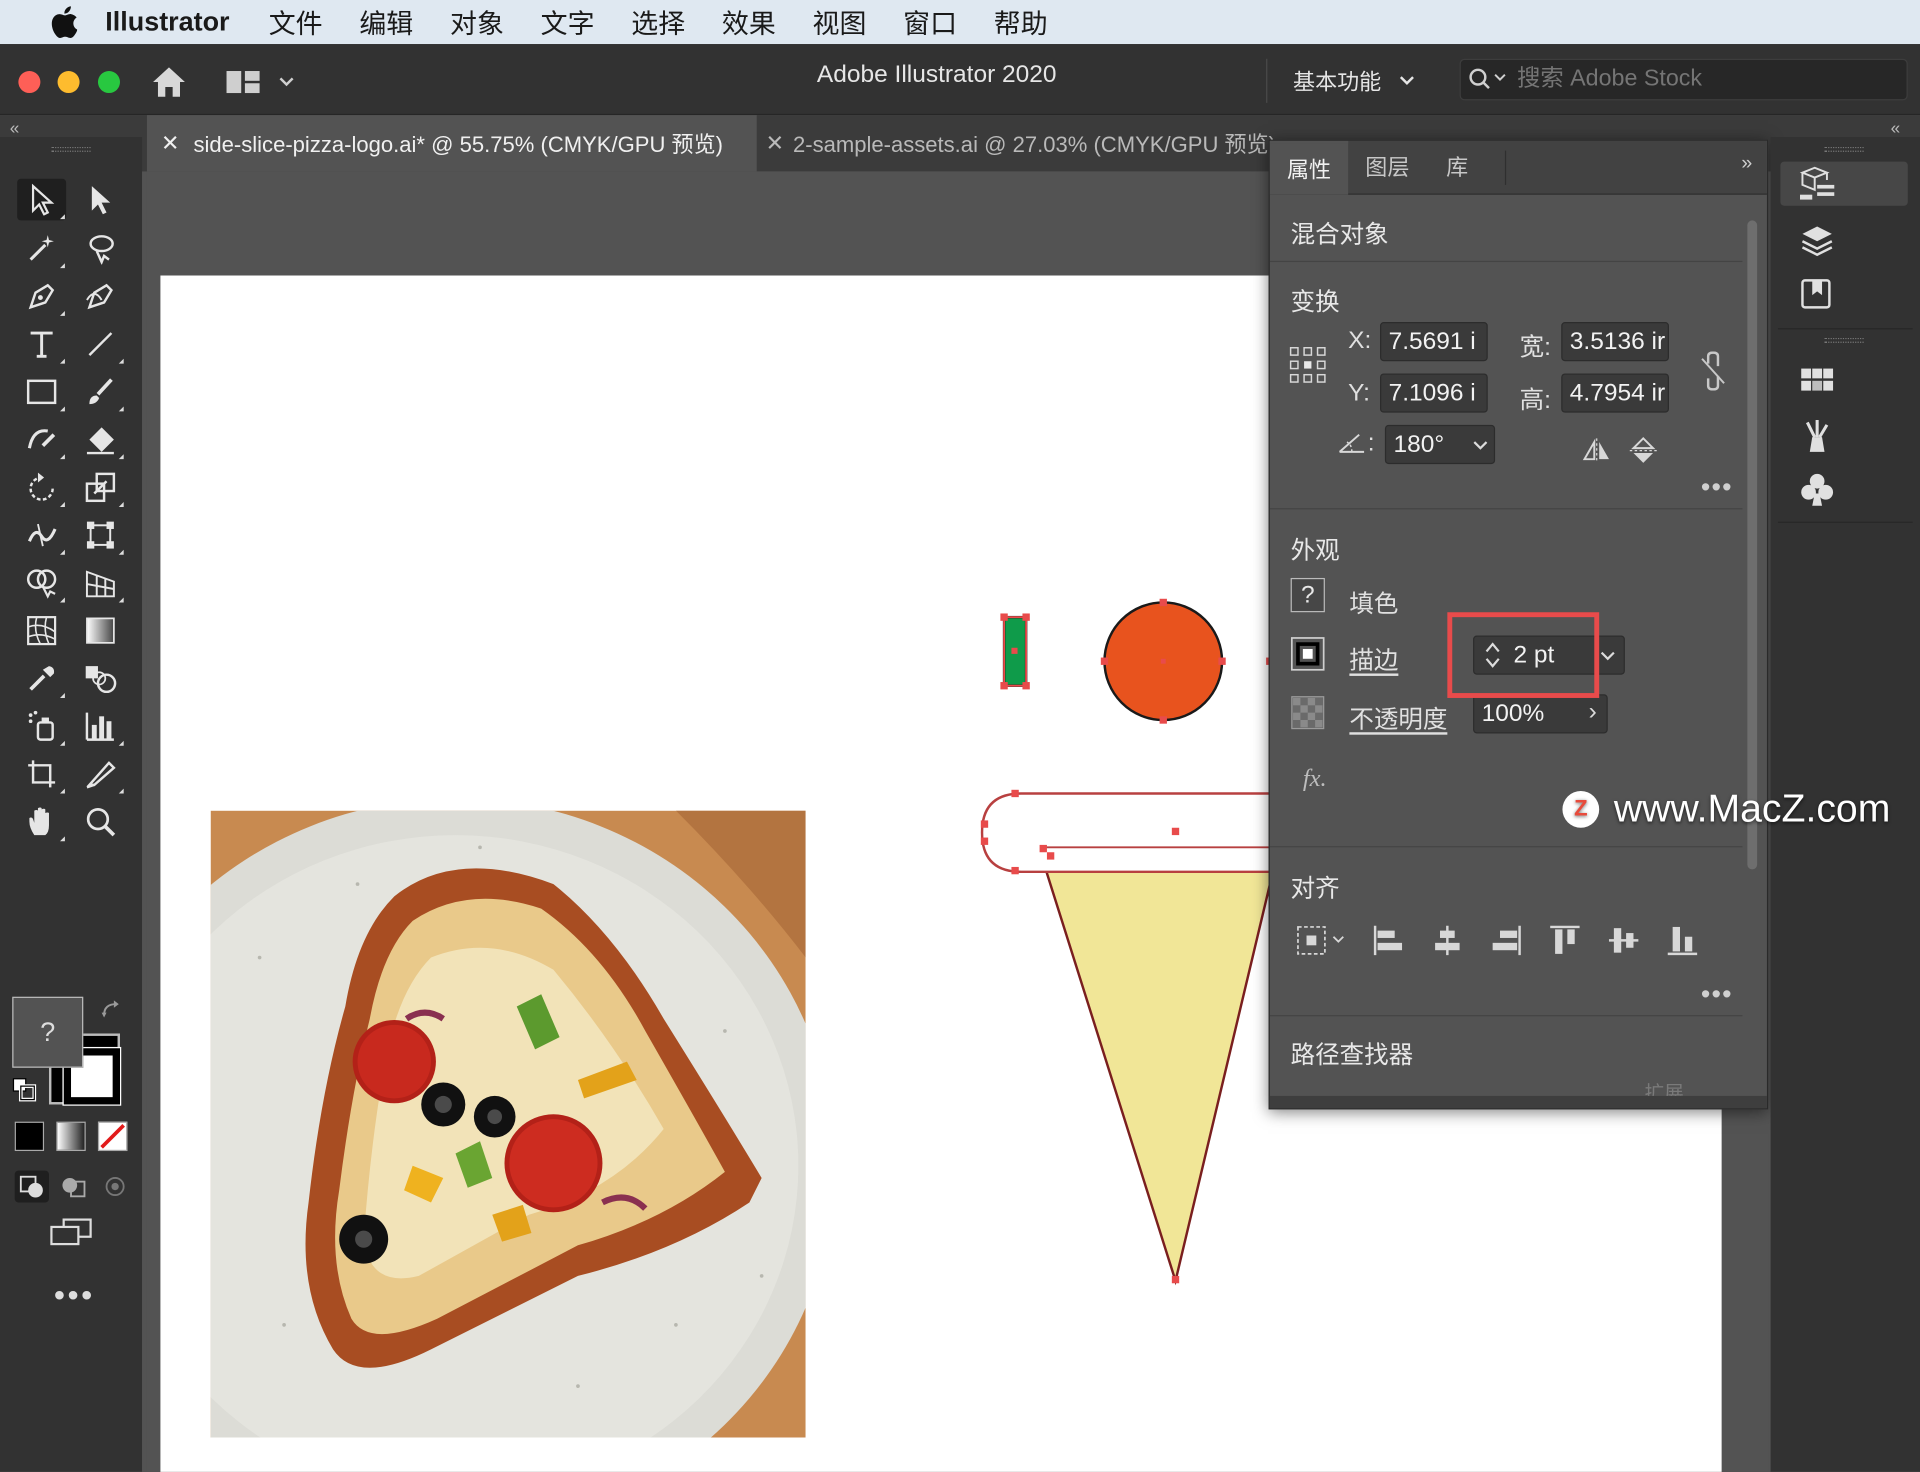 This screenshot has width=1920, height=1472. I want to click on direct-selection-tool-icon, so click(100, 200).